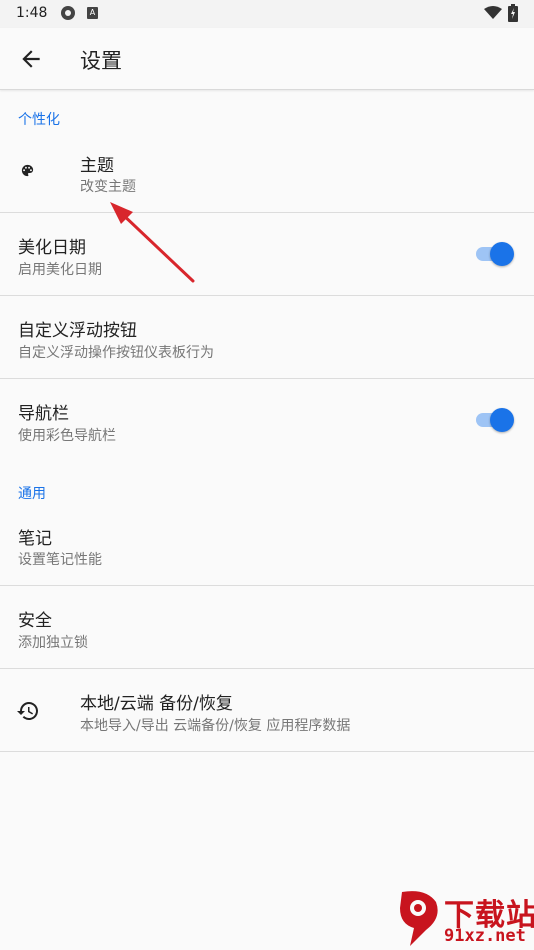  I want to click on setting-notes: 笔记 设置笔记性能, so click(267, 544).